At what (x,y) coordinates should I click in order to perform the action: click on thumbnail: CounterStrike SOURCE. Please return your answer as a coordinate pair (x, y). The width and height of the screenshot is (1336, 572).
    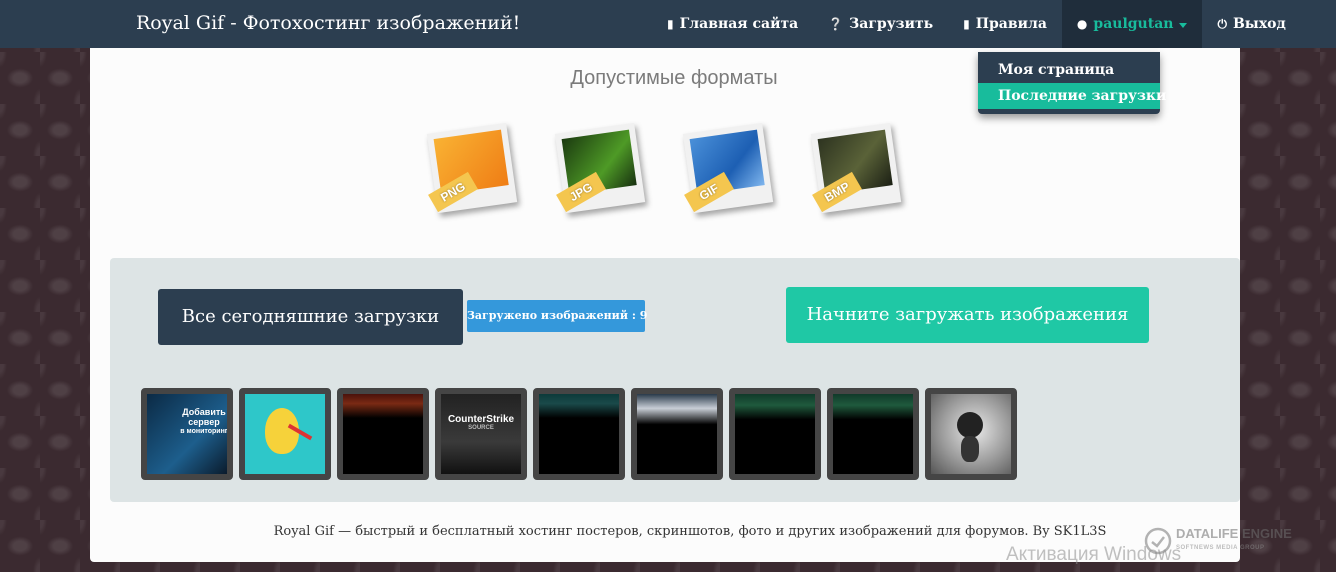
    Looking at the image, I should click on (481, 434).